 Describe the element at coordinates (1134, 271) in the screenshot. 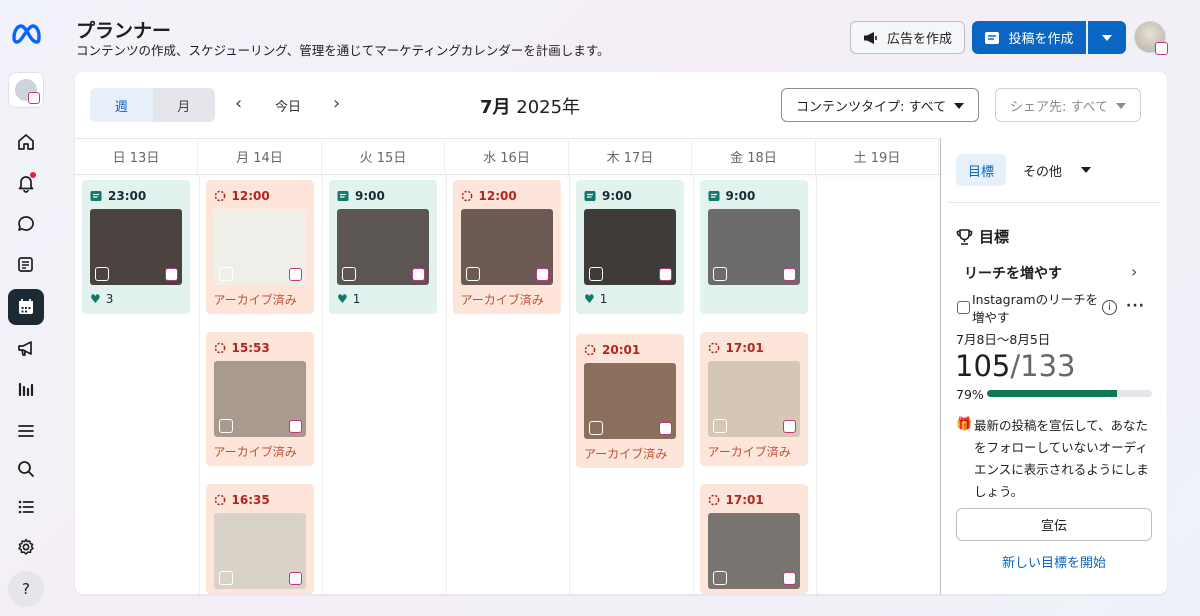

I see `chevron-right-icon: ›` at that location.